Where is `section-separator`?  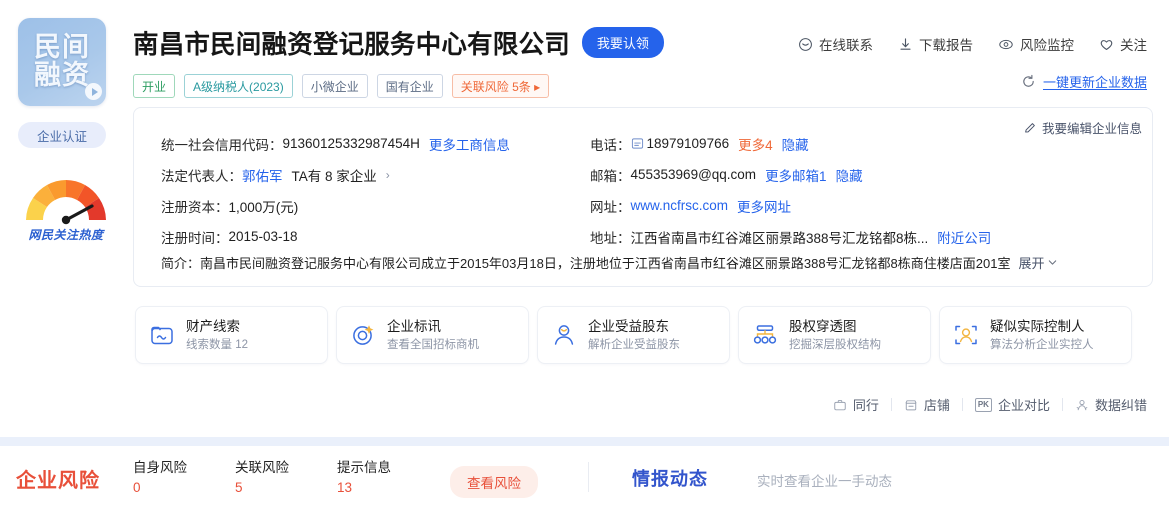 section-separator is located at coordinates (584, 441).